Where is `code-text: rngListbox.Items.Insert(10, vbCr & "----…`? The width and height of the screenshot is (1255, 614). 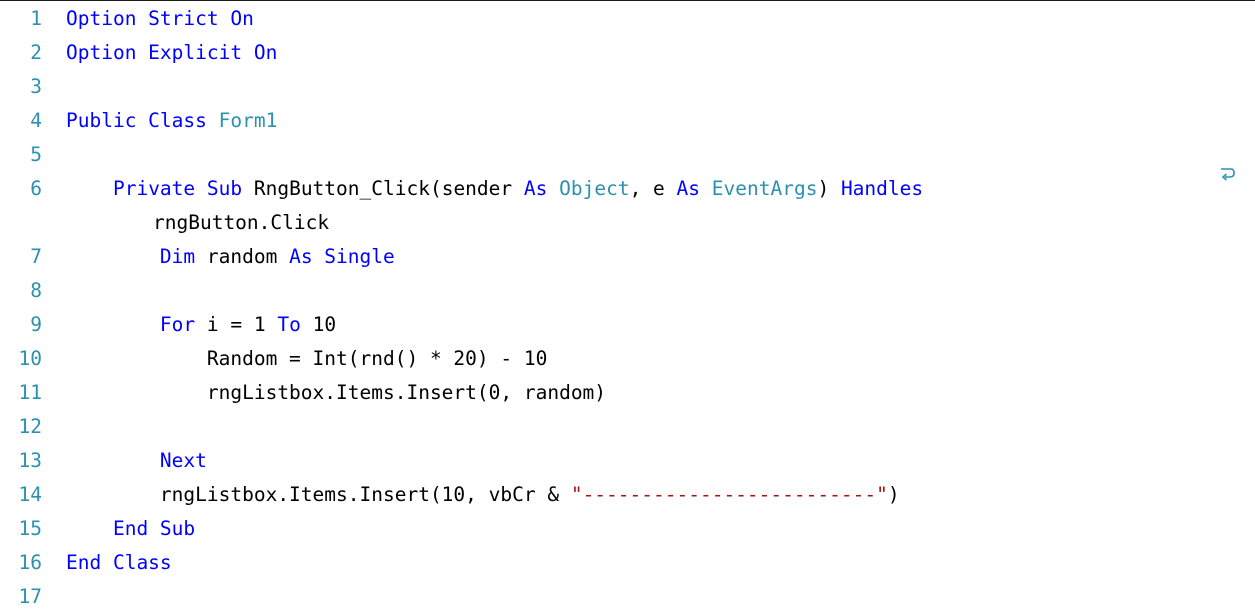 code-text: rngListbox.Items.Insert(10, vbCr & "----… is located at coordinates (483, 495).